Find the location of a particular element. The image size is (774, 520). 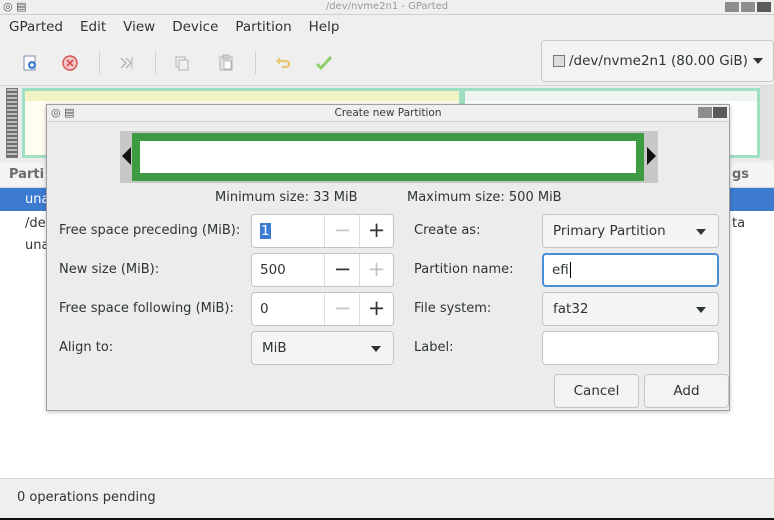

new-size-spinner: 500 − + is located at coordinates (322, 270).